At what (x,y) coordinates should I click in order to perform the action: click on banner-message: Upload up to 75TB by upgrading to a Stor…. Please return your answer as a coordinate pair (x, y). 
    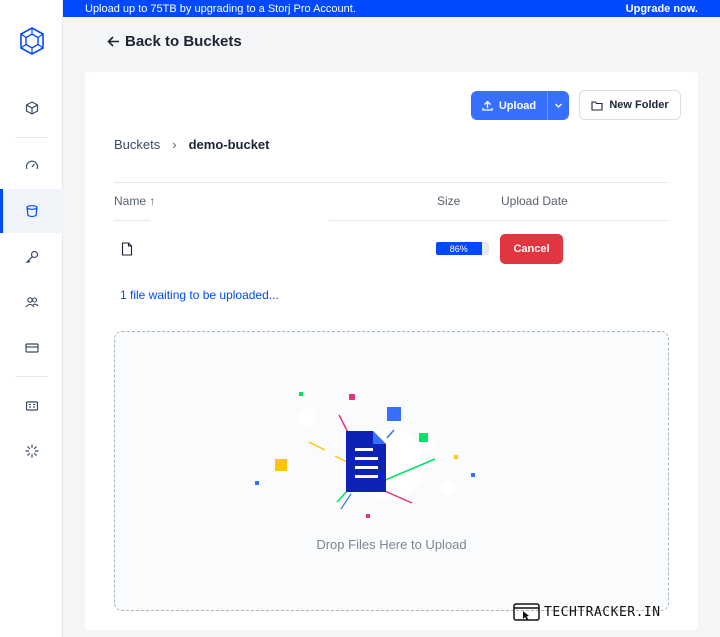
    Looking at the image, I should click on (220, 8).